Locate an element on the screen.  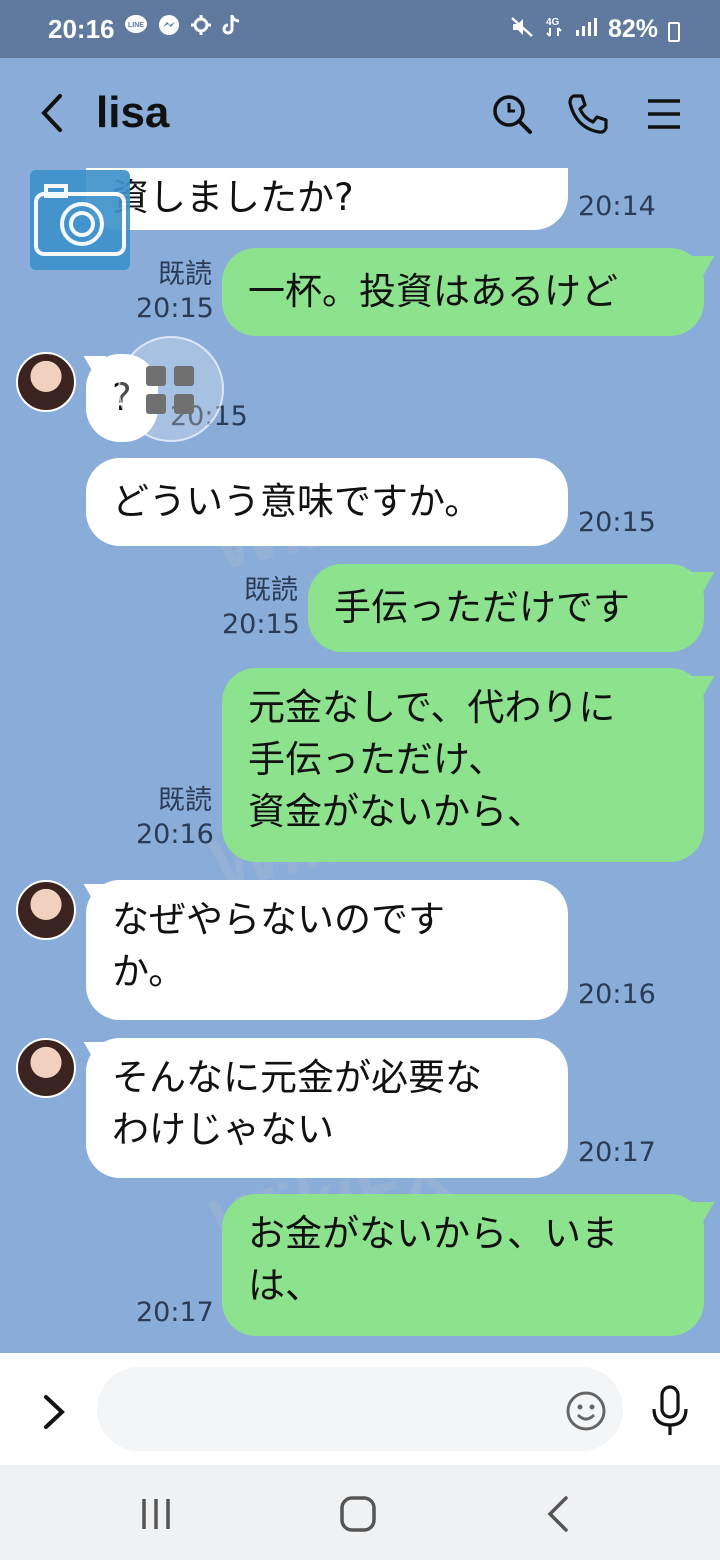
emoji-icon is located at coordinates (586, 1411).